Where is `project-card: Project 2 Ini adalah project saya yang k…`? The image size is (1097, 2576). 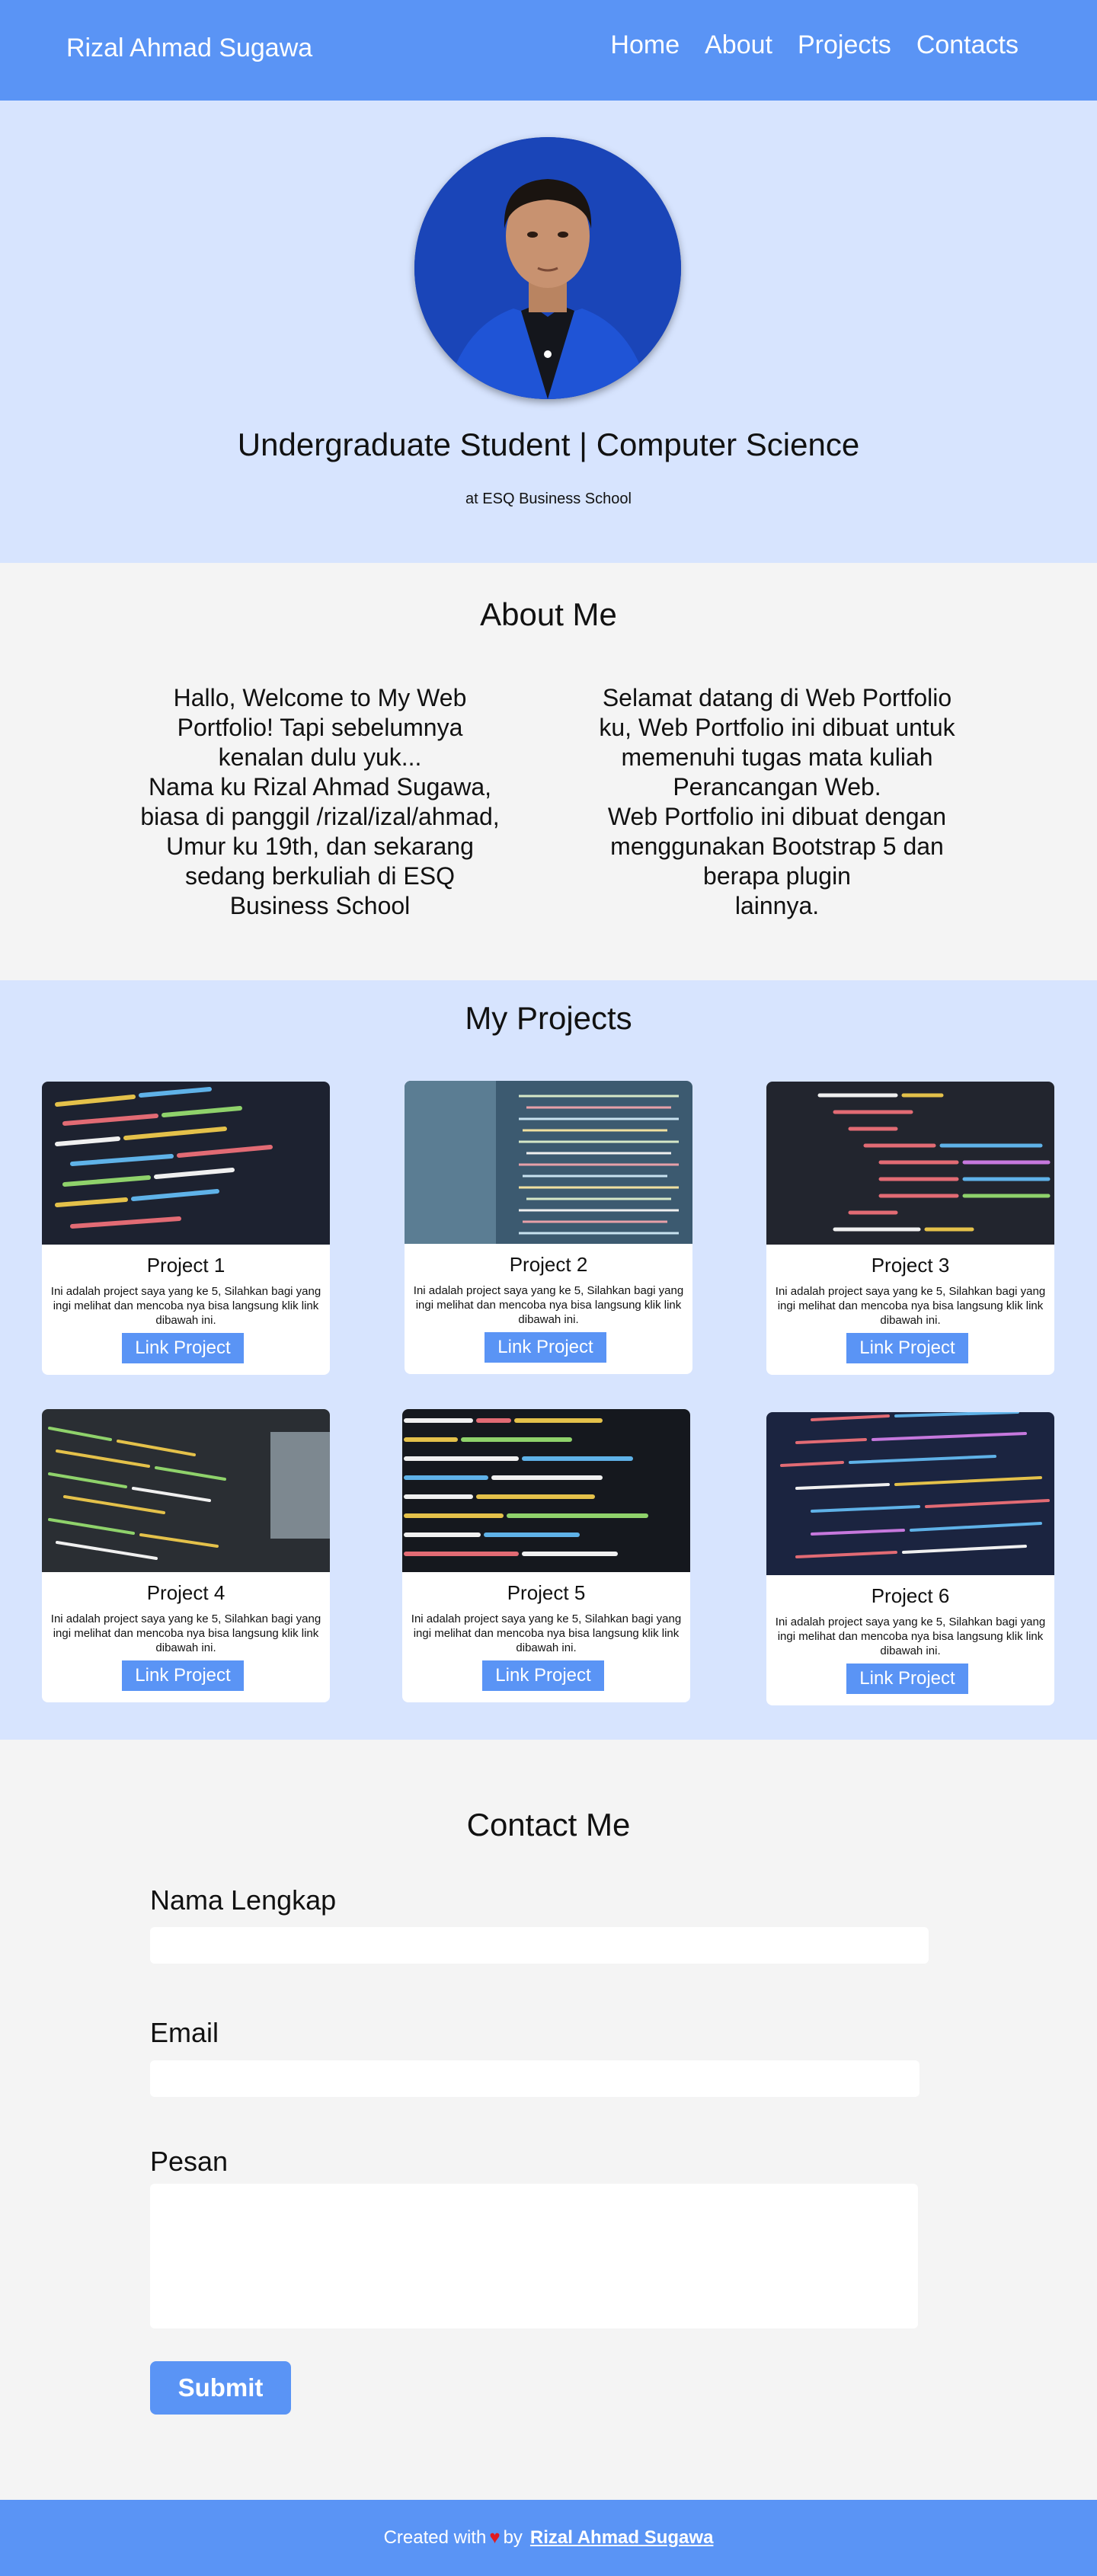
project-card: Project 2 Ini adalah project saya yang k… is located at coordinates (548, 1228).